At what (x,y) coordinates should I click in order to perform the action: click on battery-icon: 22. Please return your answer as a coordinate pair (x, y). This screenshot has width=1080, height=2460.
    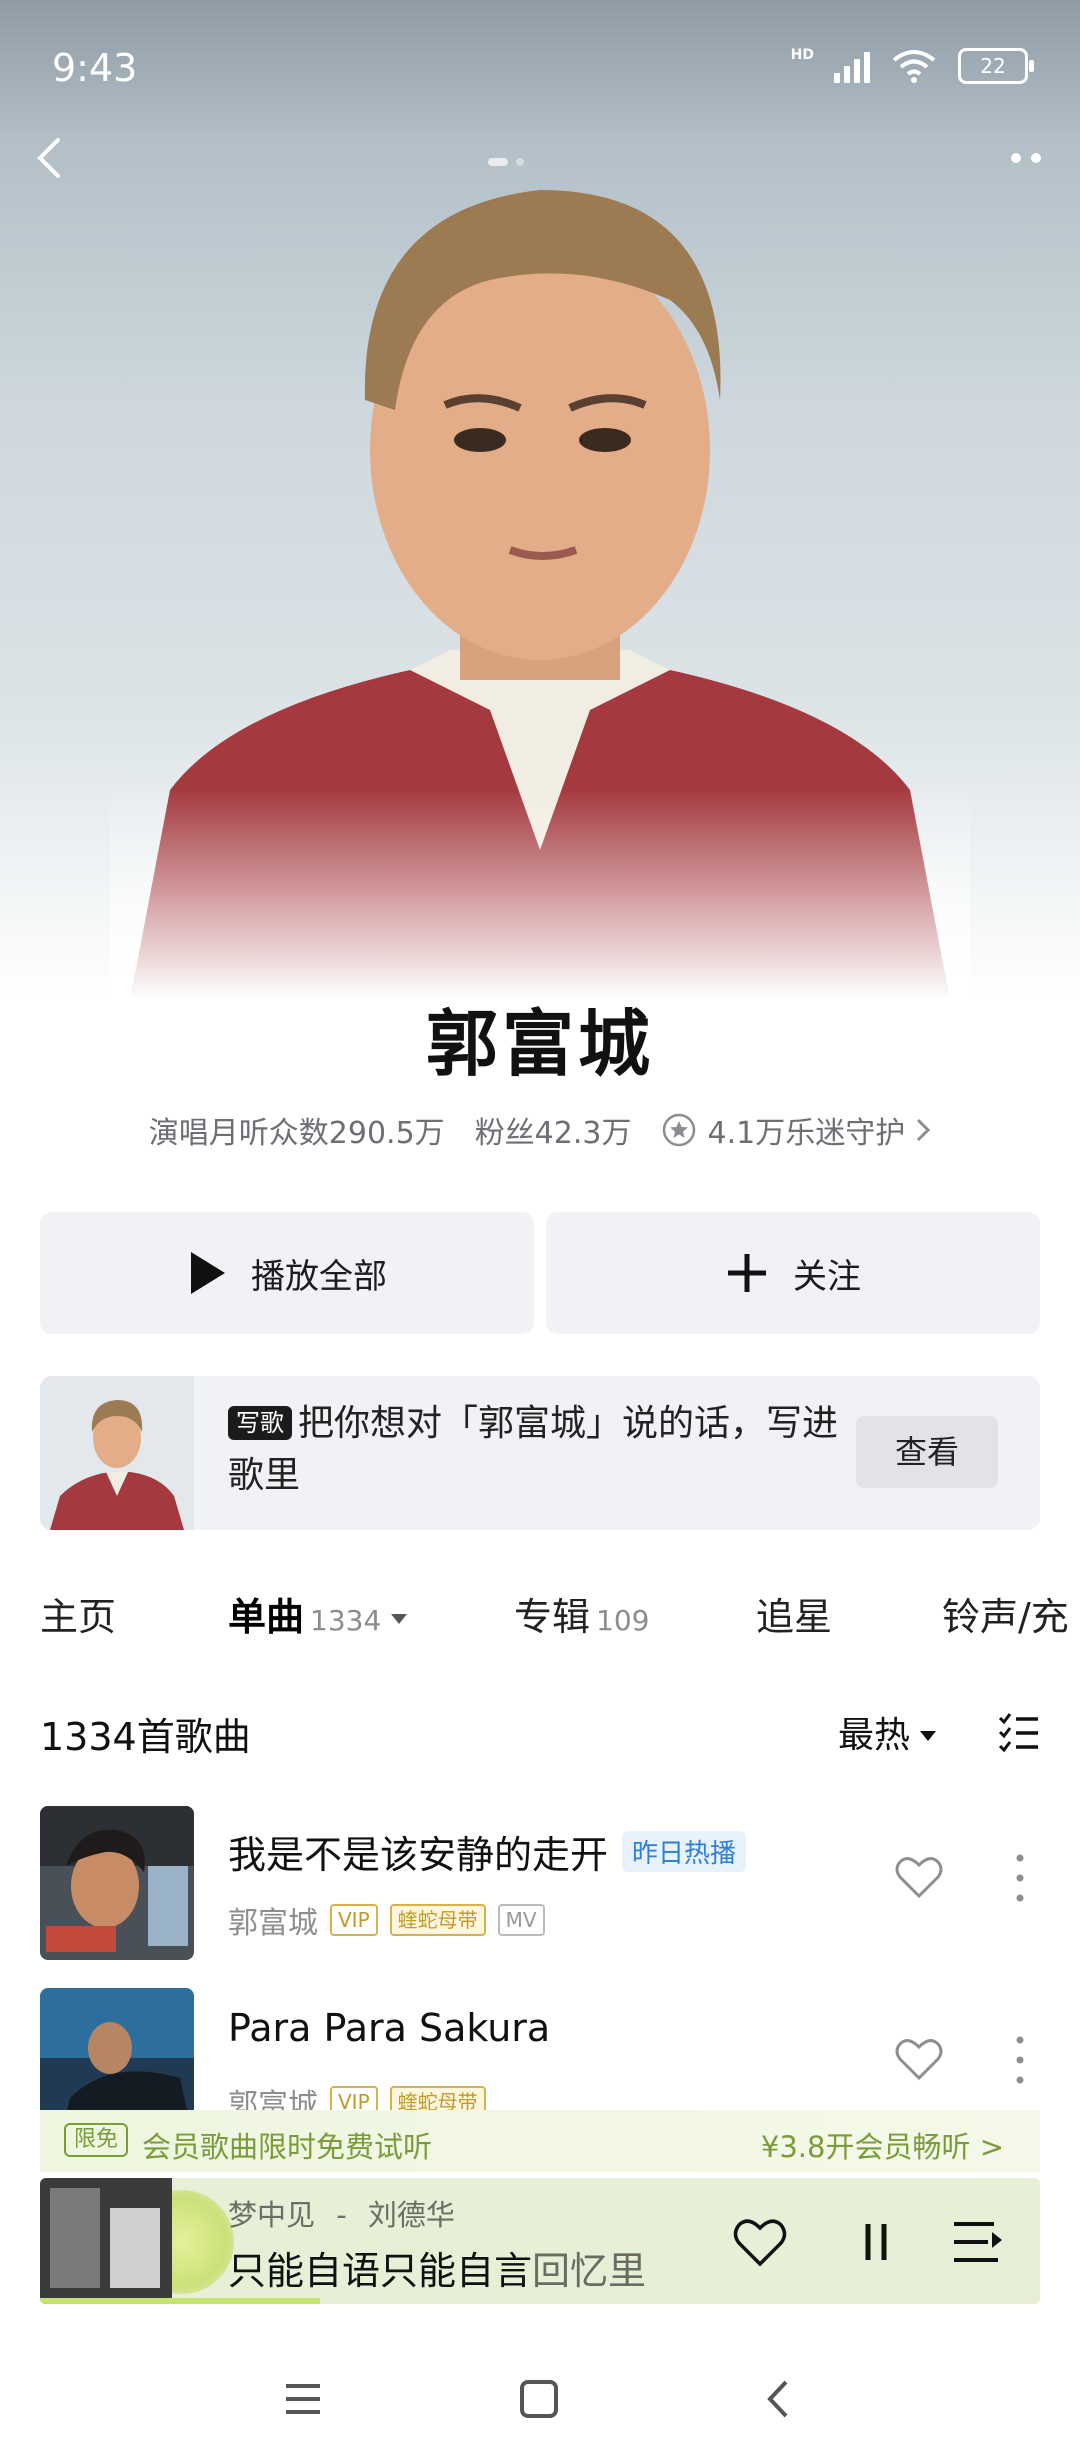
    Looking at the image, I should click on (996, 66).